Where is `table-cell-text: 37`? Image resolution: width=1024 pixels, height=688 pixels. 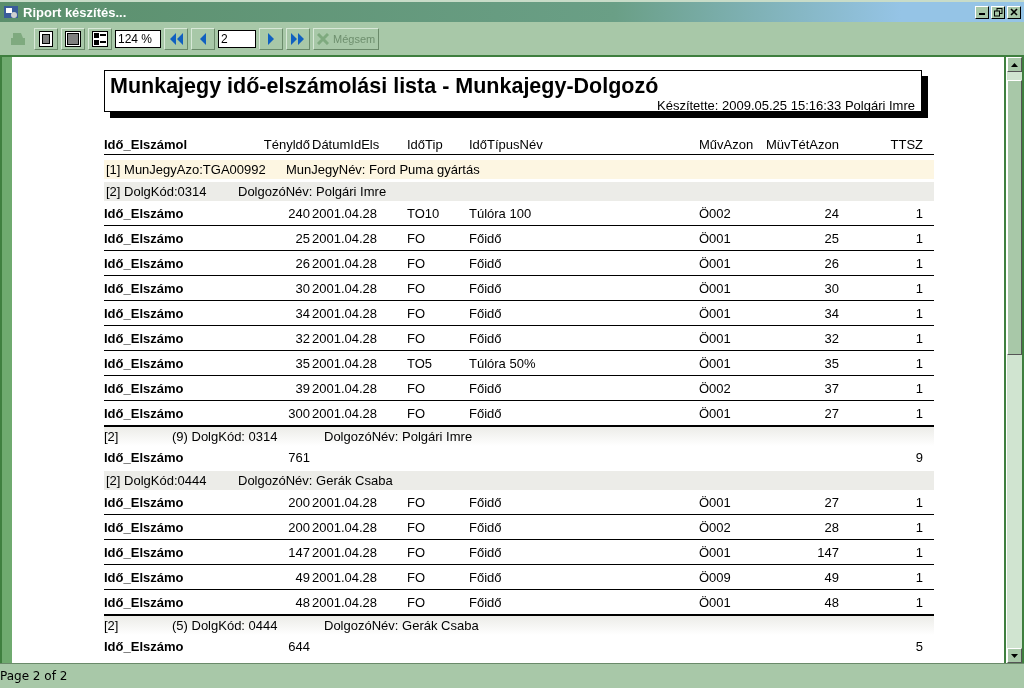
table-cell-text: 37 is located at coordinates (831, 388).